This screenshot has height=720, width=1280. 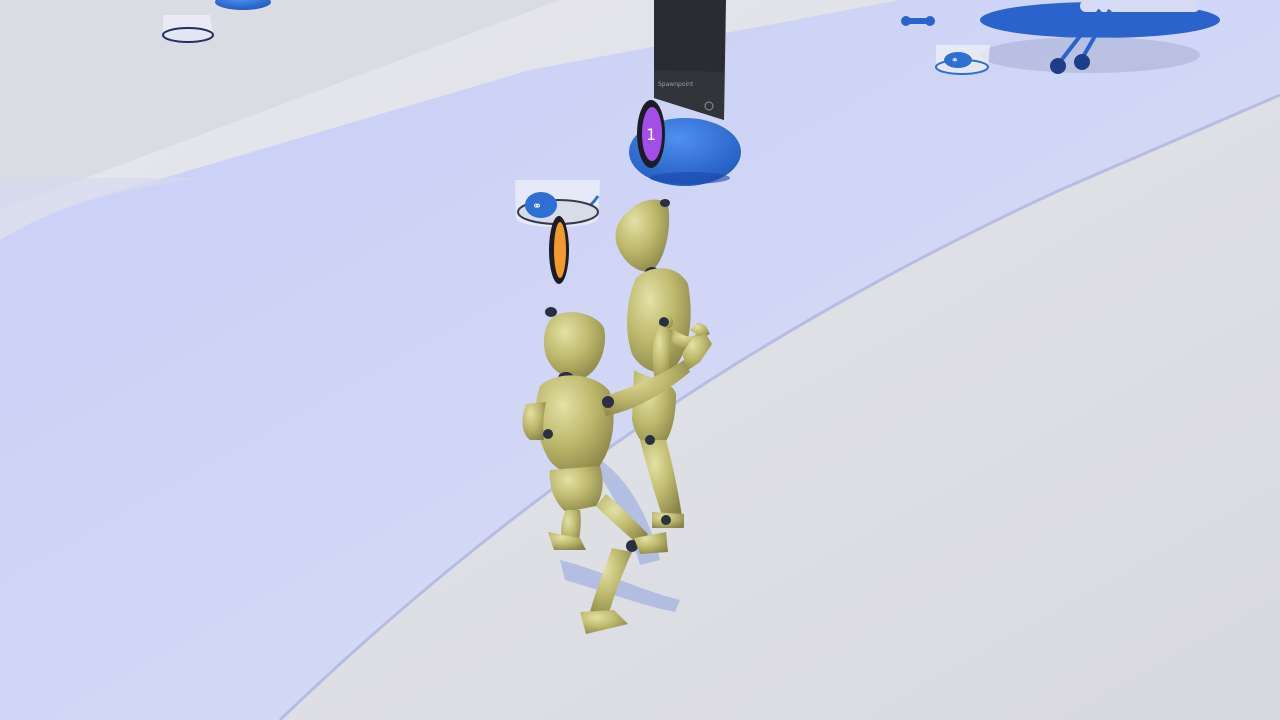 I want to click on player-1-marker: 1, so click(x=651, y=134).